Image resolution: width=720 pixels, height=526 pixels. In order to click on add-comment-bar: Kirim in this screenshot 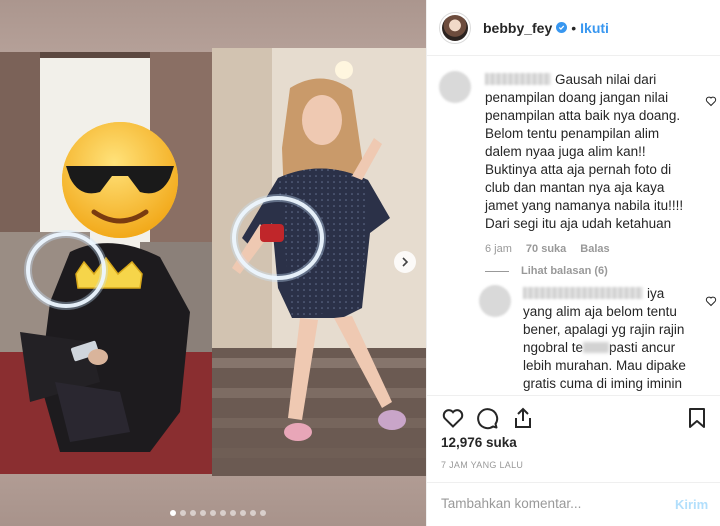, I will do `click(573, 504)`.